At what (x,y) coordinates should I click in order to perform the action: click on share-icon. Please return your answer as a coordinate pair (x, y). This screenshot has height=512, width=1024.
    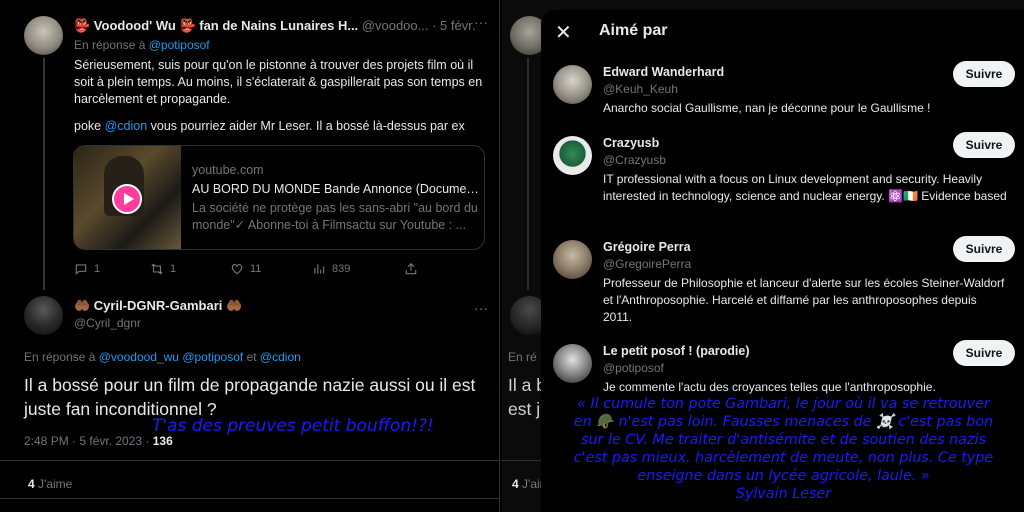
    Looking at the image, I should click on (411, 268).